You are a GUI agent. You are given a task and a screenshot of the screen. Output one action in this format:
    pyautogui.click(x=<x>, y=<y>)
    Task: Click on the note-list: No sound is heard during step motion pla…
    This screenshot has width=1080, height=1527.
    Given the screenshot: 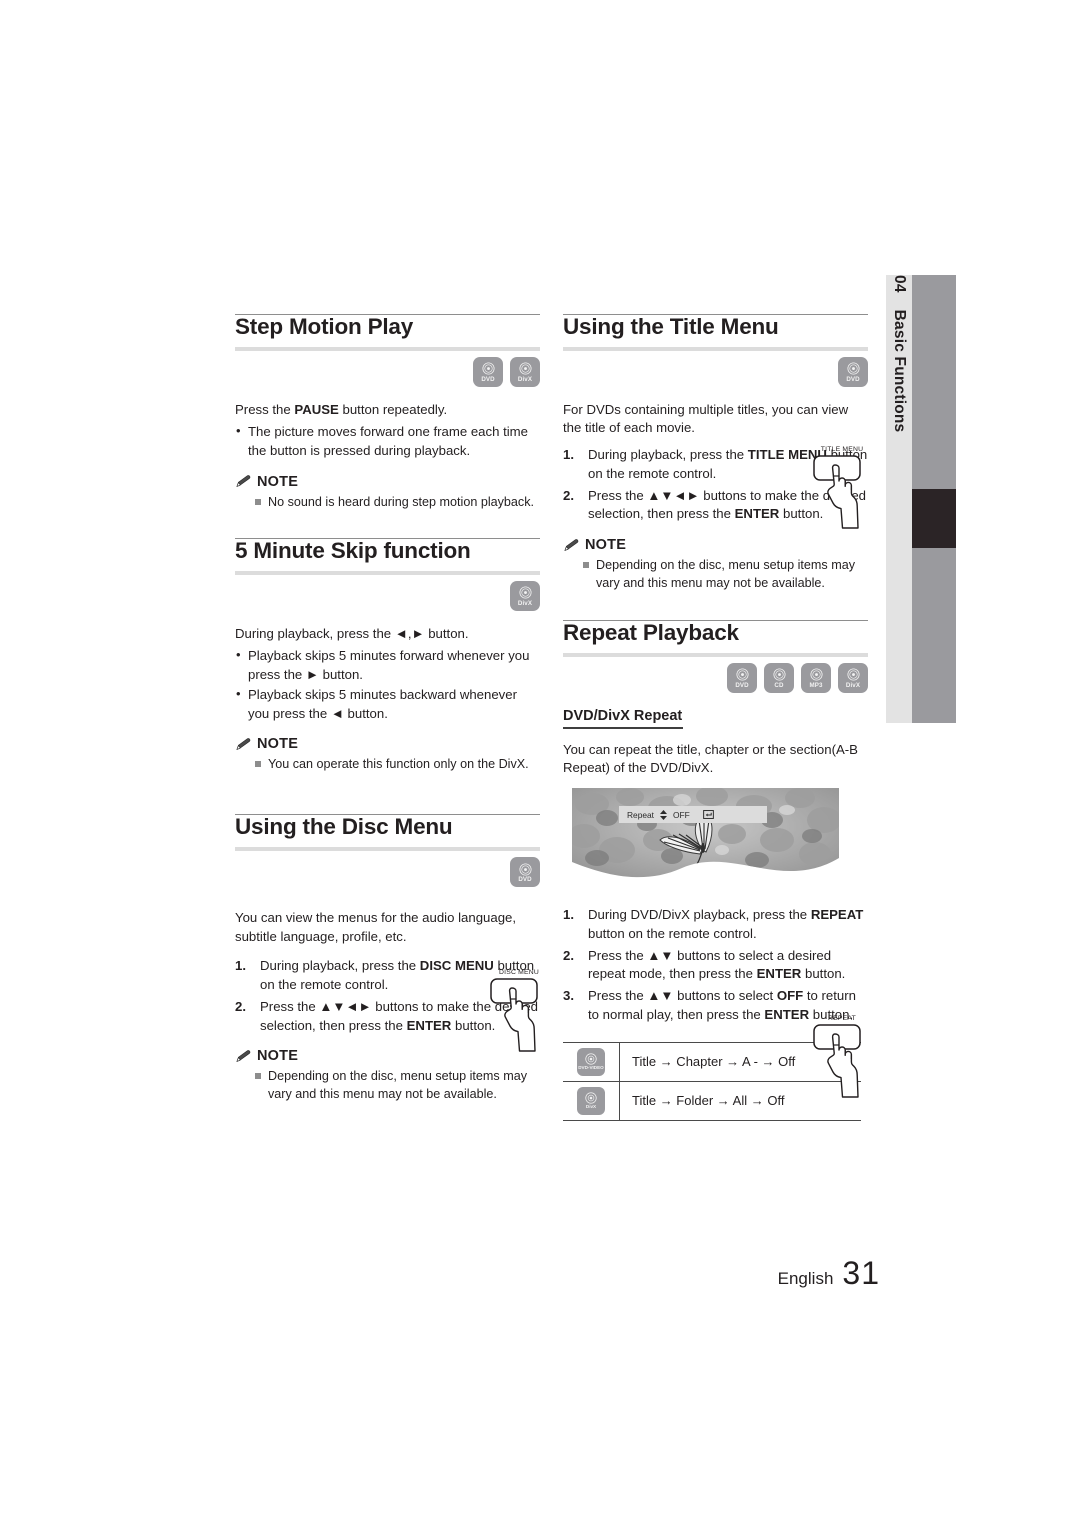 What is the action you would take?
    pyautogui.click(x=387, y=503)
    